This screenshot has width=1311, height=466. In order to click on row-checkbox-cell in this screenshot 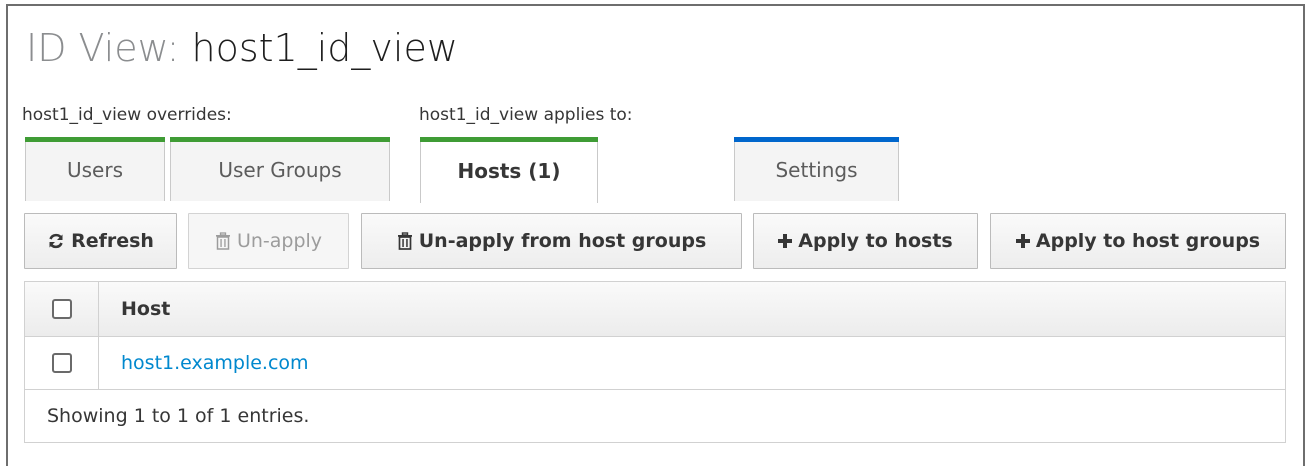, I will do `click(62, 363)`.